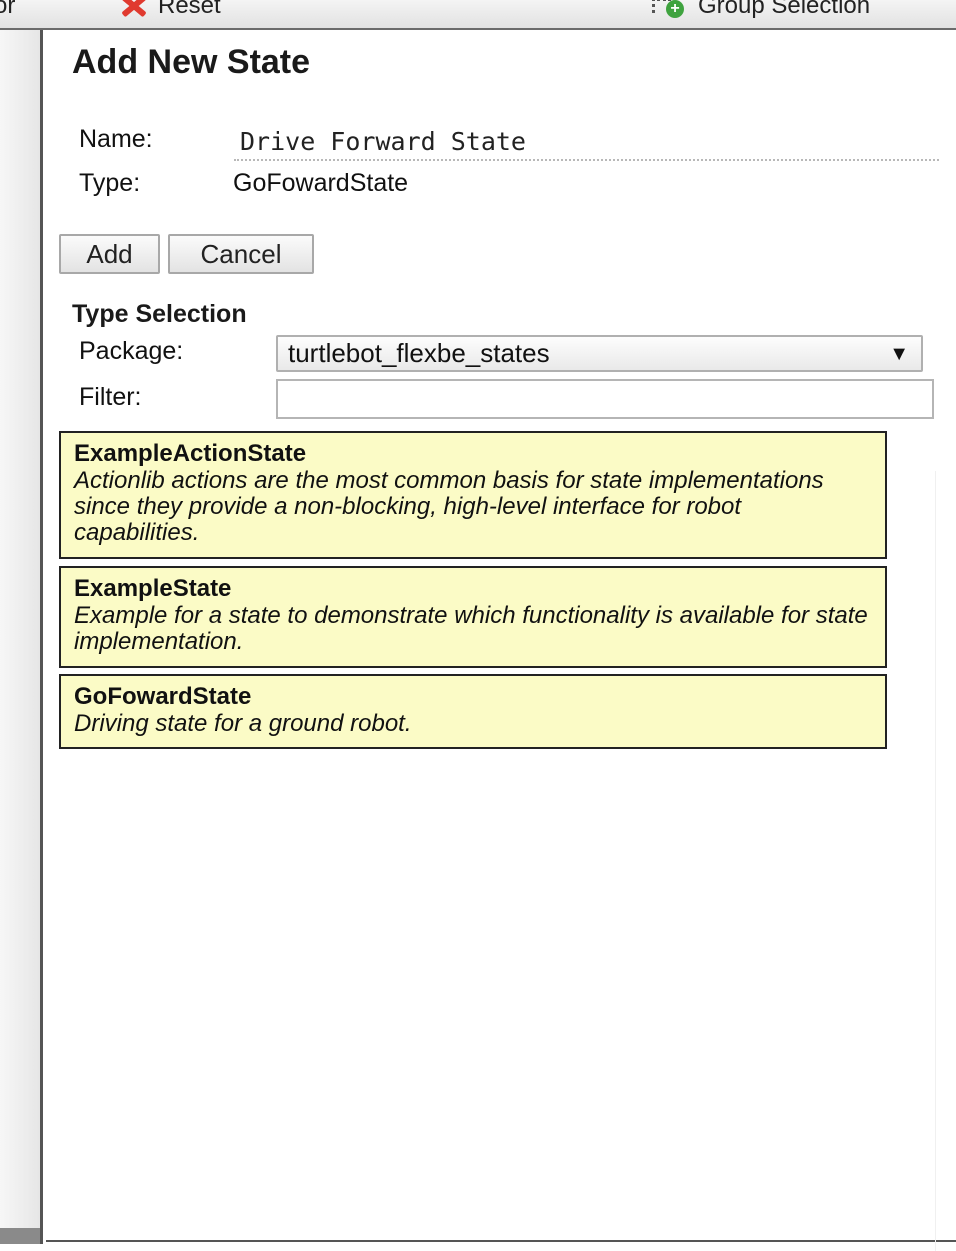 The image size is (956, 1251). I want to click on top-toolbar: or Reset + Group Selection, so click(478, 15).